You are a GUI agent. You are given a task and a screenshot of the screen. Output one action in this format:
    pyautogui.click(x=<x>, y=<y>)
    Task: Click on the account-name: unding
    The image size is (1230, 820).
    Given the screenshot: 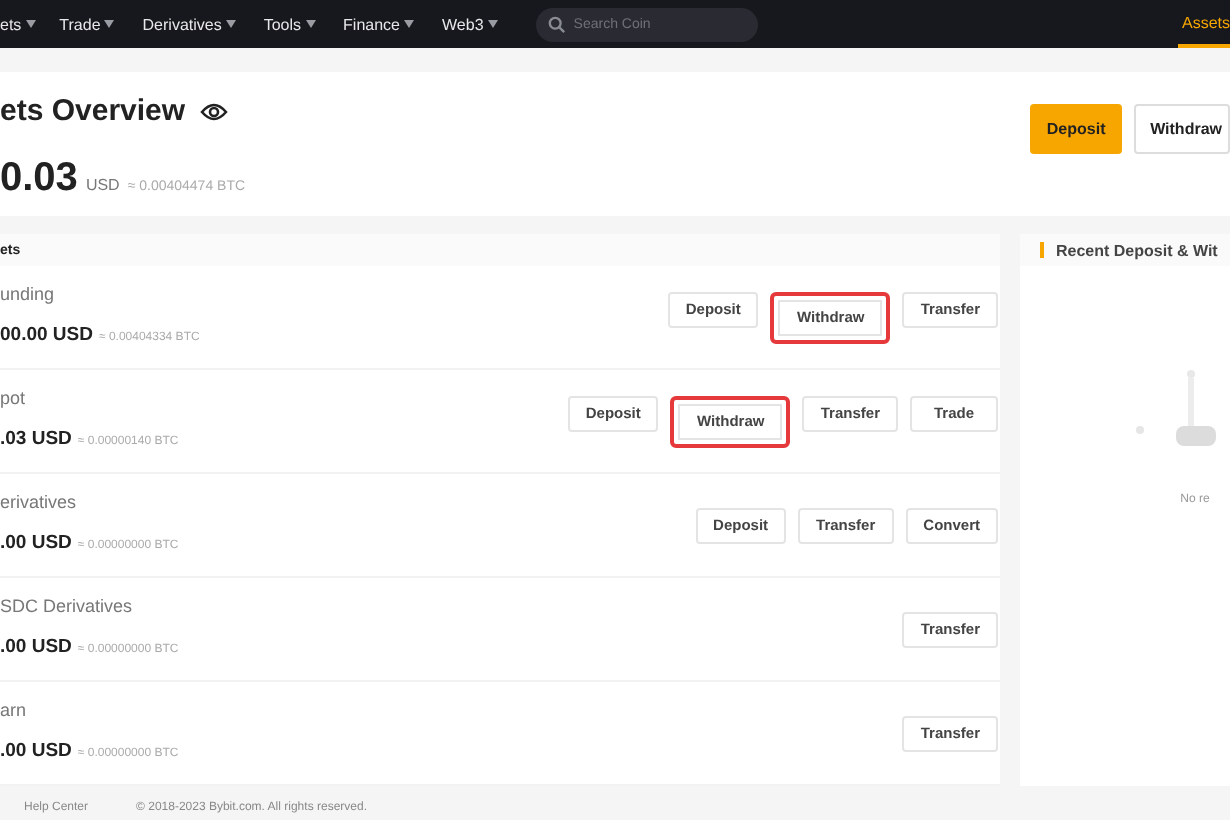 What is the action you would take?
    pyautogui.click(x=28, y=294)
    